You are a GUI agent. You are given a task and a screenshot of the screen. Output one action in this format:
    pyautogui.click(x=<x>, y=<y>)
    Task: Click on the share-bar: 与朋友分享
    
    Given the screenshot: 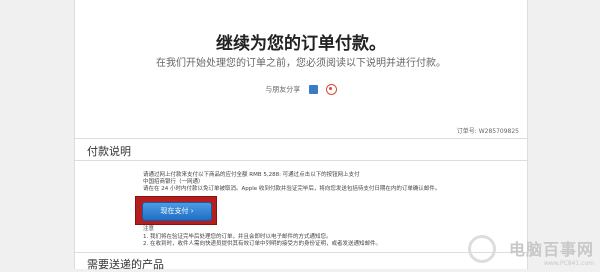 What is the action you would take?
    pyautogui.click(x=301, y=89)
    